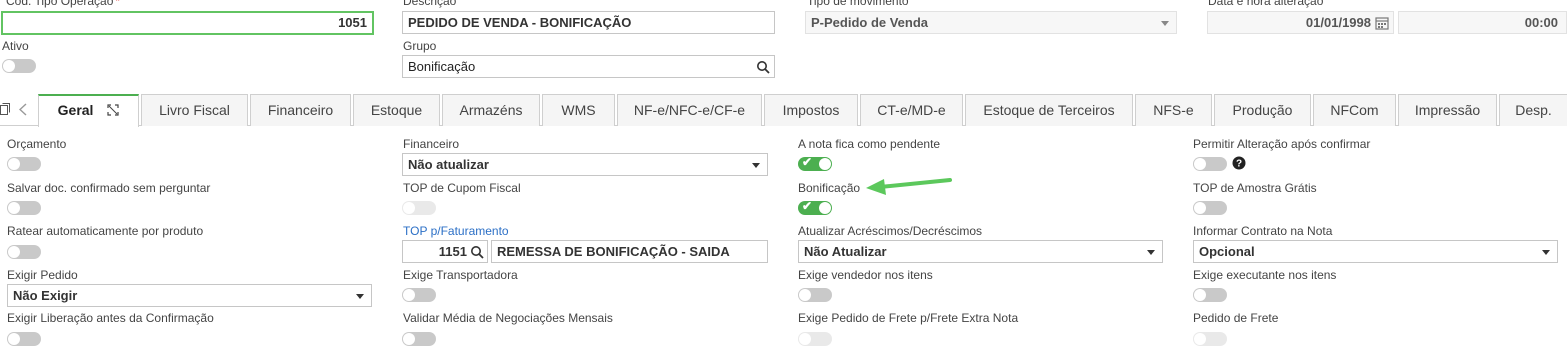  Describe the element at coordinates (1236, 318) in the screenshot. I see `pedido-frete-label: Pedido de Frete` at that location.